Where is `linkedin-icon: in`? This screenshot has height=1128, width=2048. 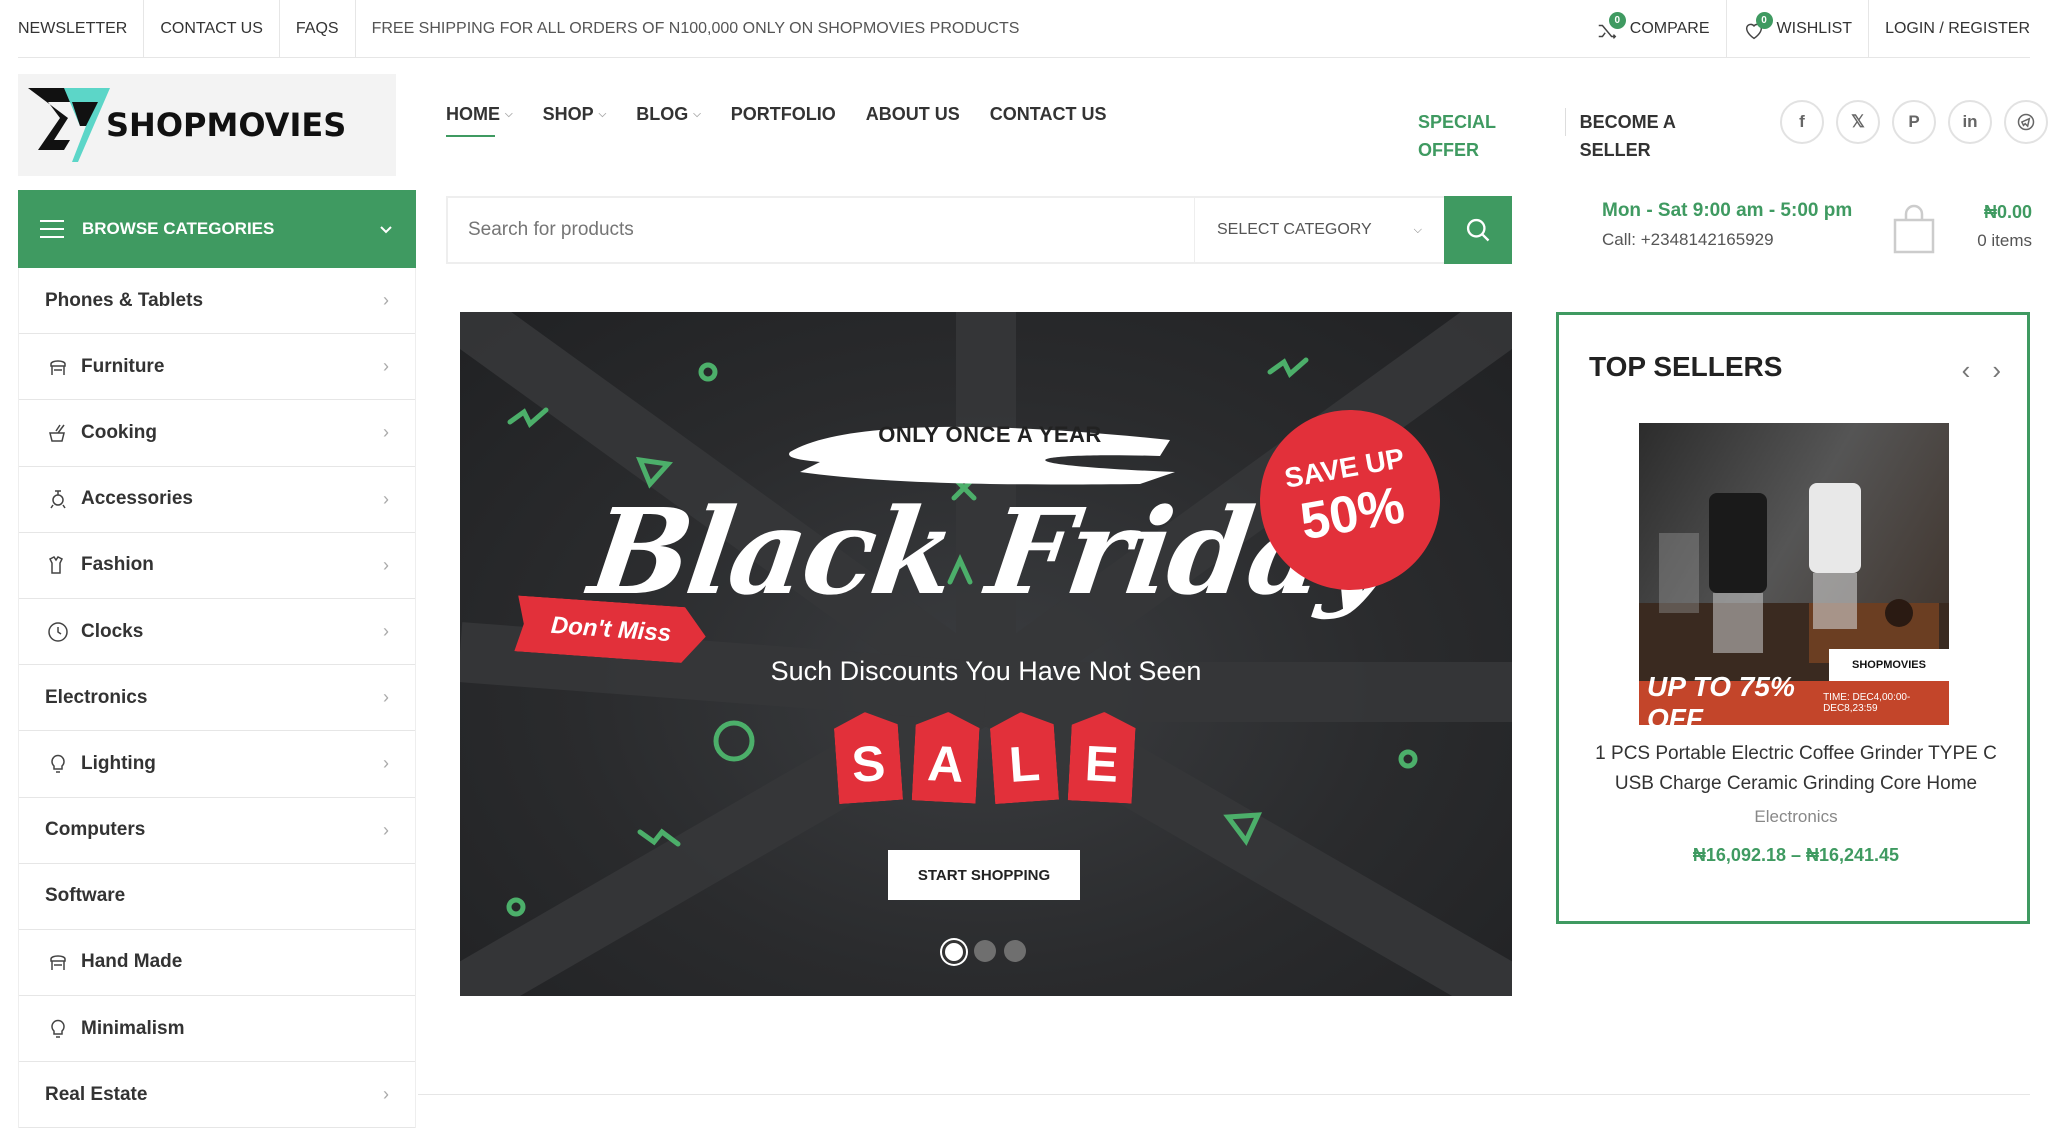
linkedin-icon: in is located at coordinates (1970, 122).